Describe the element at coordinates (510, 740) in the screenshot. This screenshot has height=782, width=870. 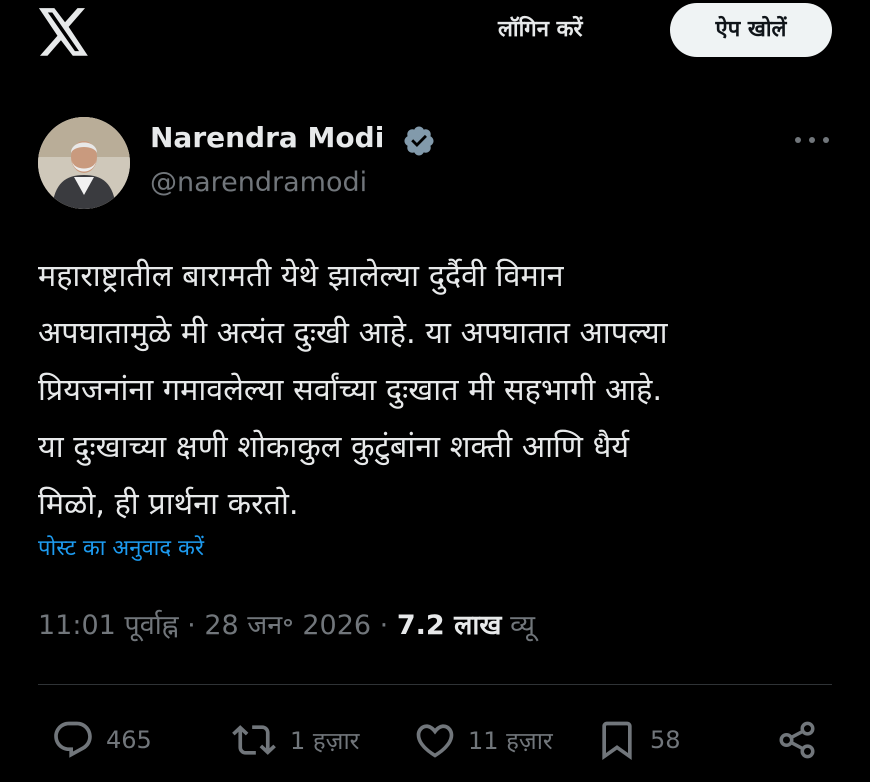
I see `like-count: 11 हज़ार` at that location.